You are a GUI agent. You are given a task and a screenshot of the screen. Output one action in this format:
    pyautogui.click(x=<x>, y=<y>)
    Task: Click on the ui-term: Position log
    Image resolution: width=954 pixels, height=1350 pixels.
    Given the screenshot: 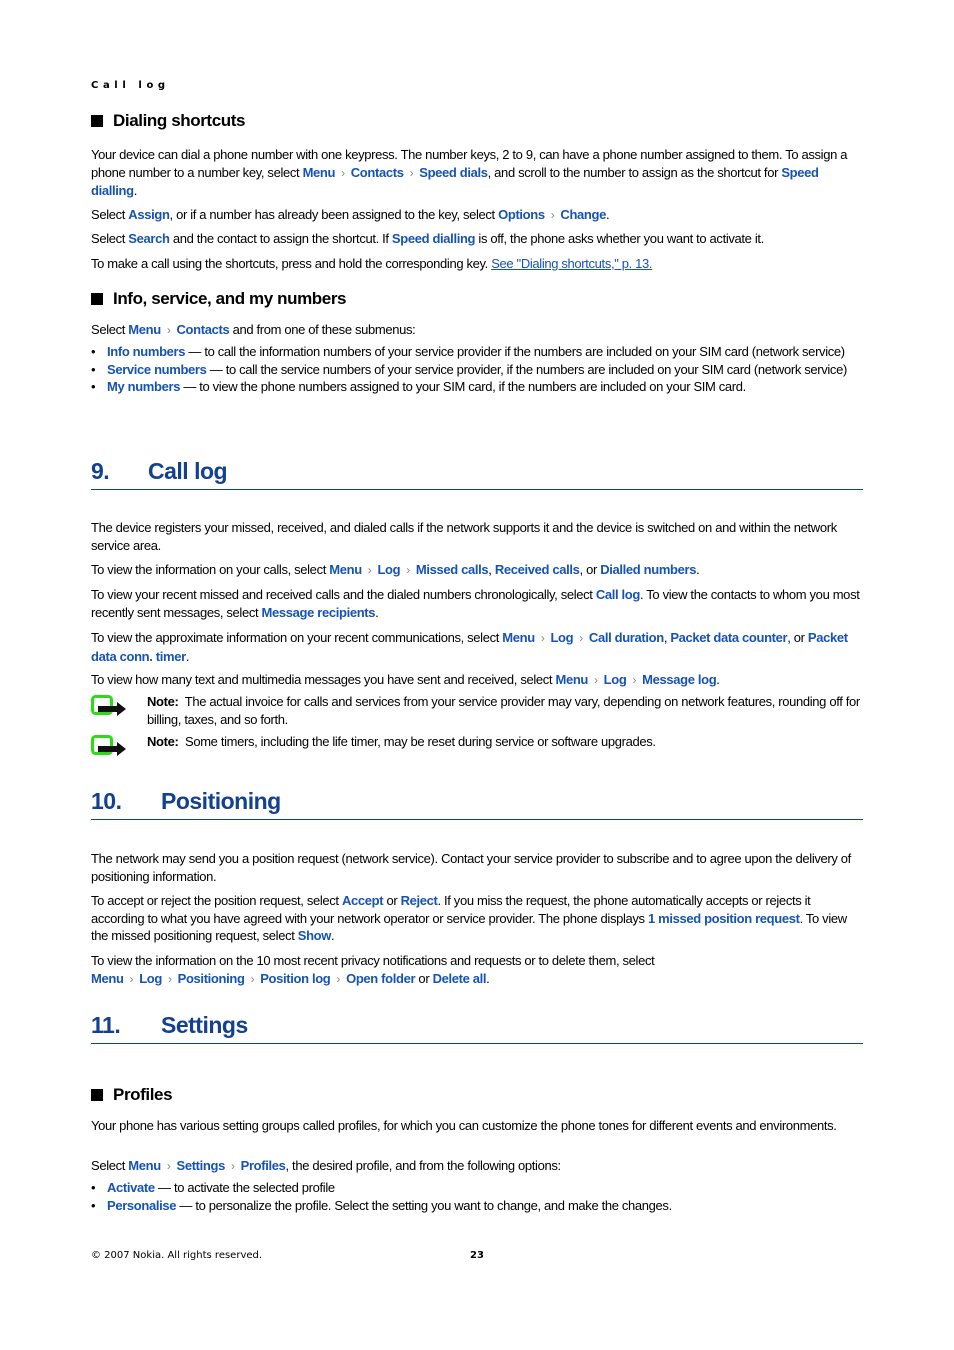 What is the action you would take?
    pyautogui.click(x=295, y=978)
    